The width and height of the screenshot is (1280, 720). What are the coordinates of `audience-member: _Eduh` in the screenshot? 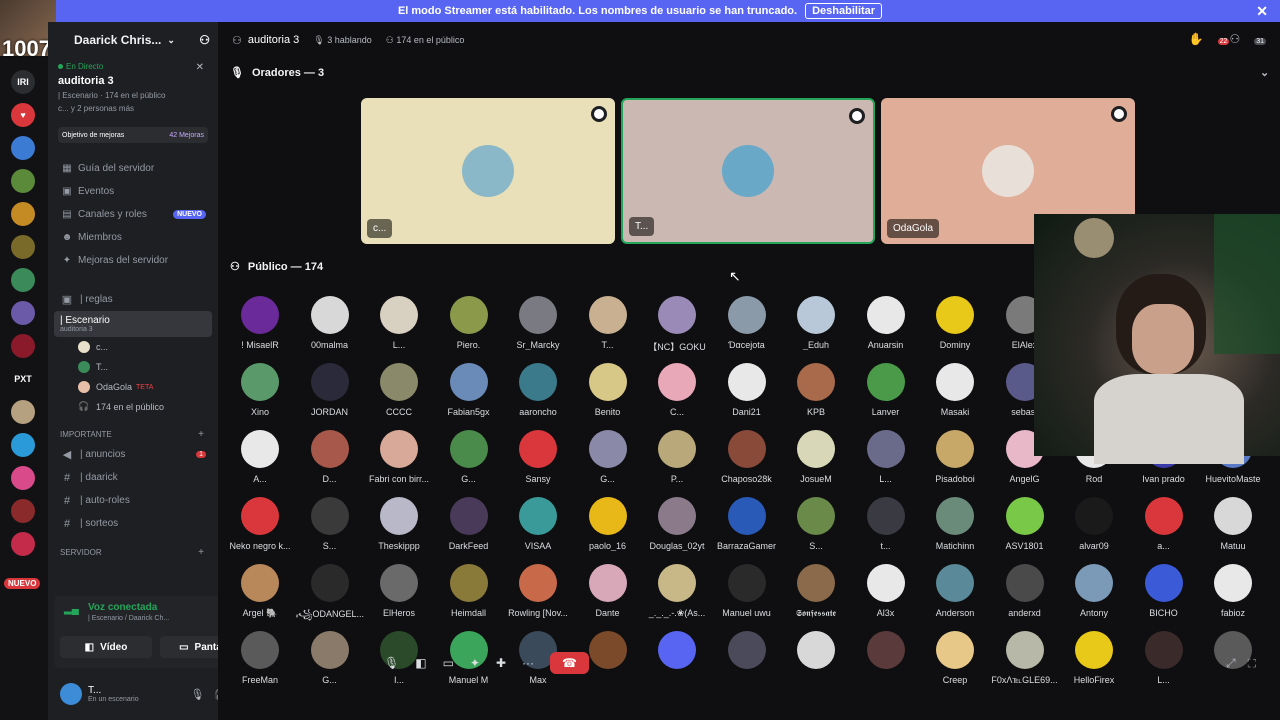 It's located at (816, 323).